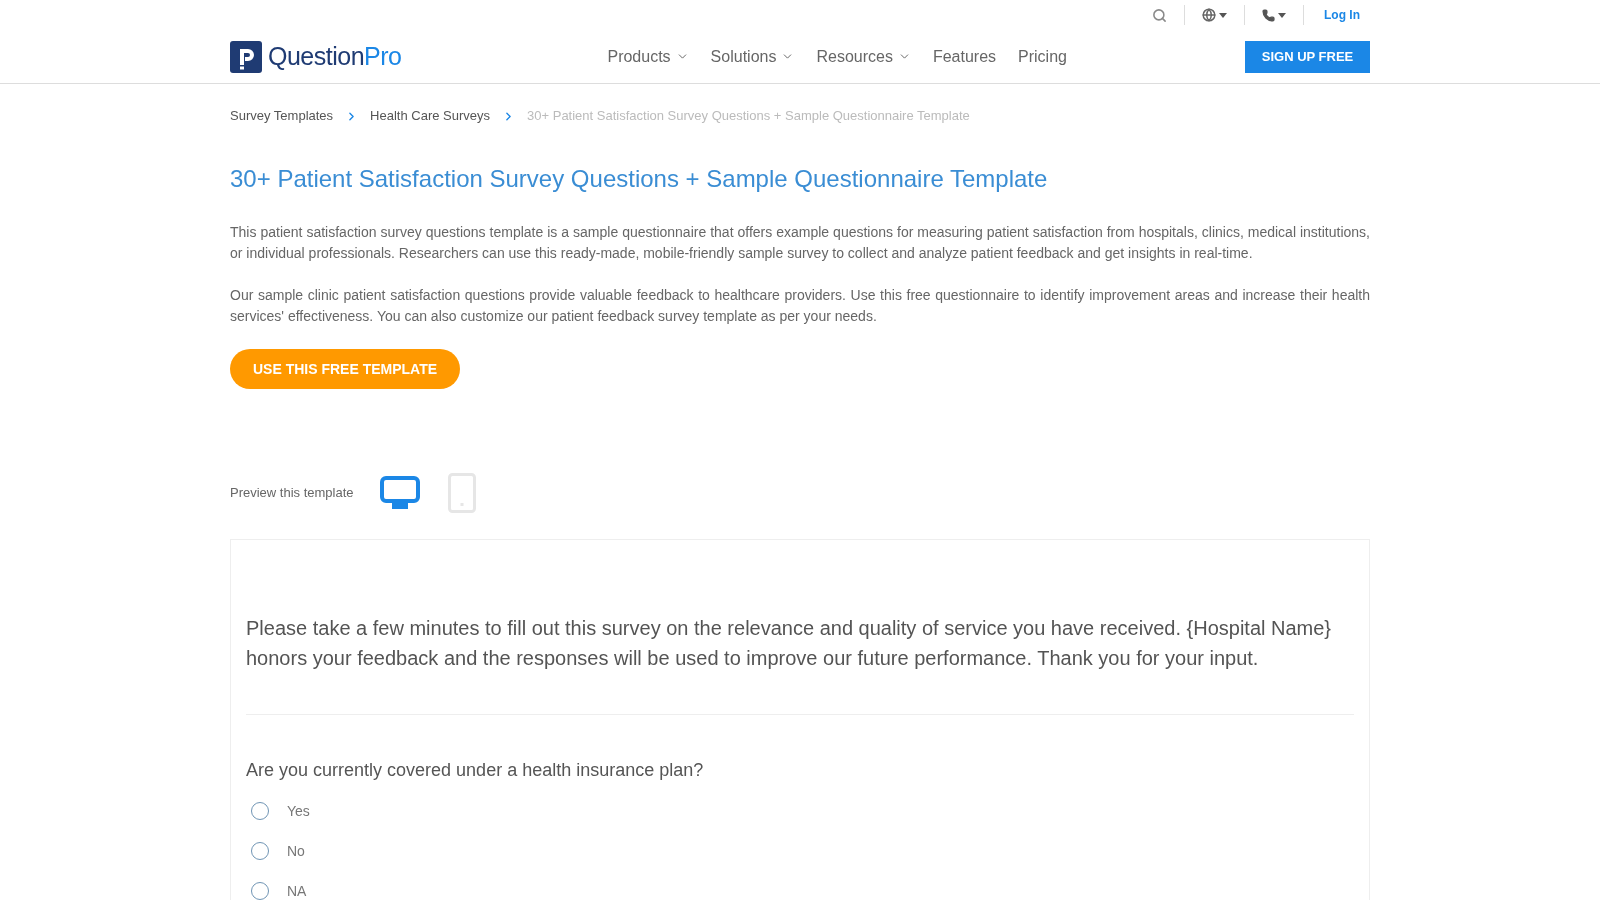 The image size is (1600, 900). Describe the element at coordinates (1307, 56) in the screenshot. I see `sign-up-button: SIGN UP FREE` at that location.